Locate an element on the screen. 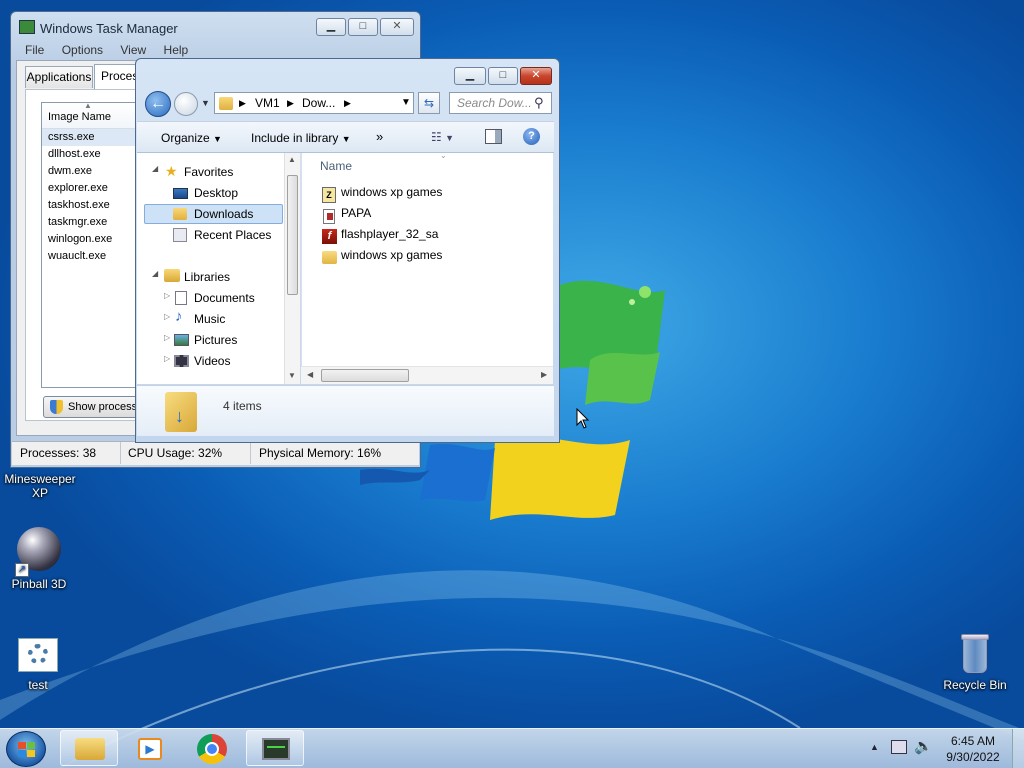  tab-applications: Applications is located at coordinates (59, 77).